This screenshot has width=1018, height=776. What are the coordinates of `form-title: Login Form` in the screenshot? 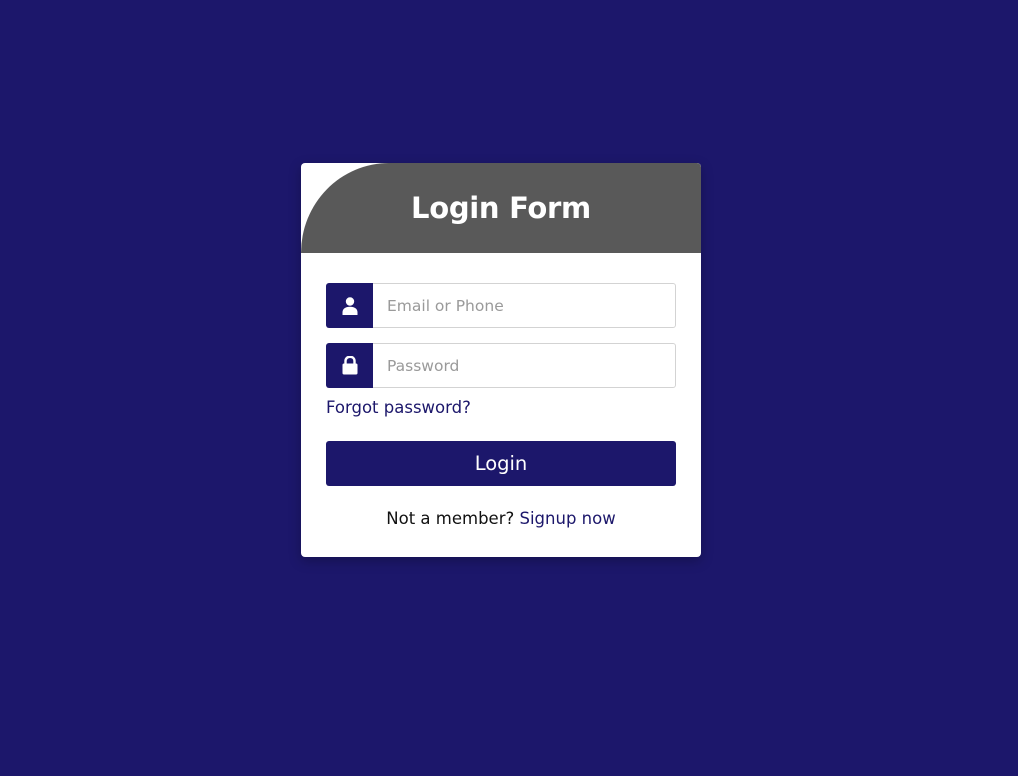 It's located at (501, 208).